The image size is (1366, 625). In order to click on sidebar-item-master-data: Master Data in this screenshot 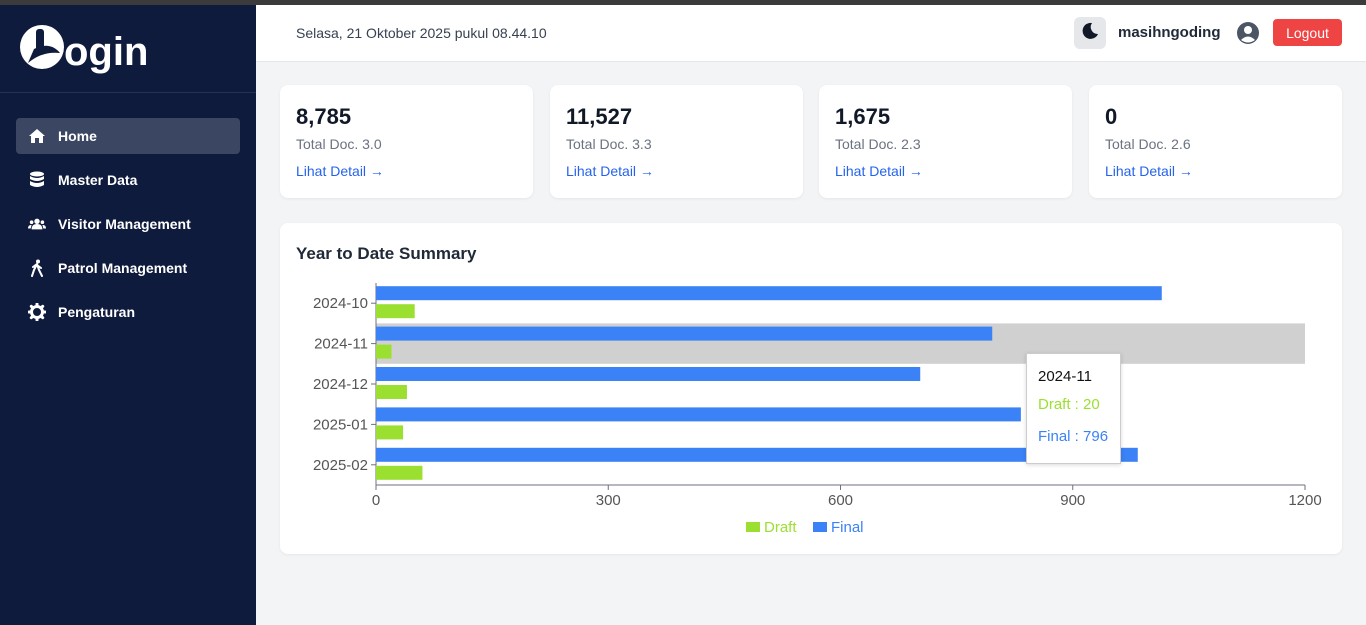, I will do `click(128, 180)`.